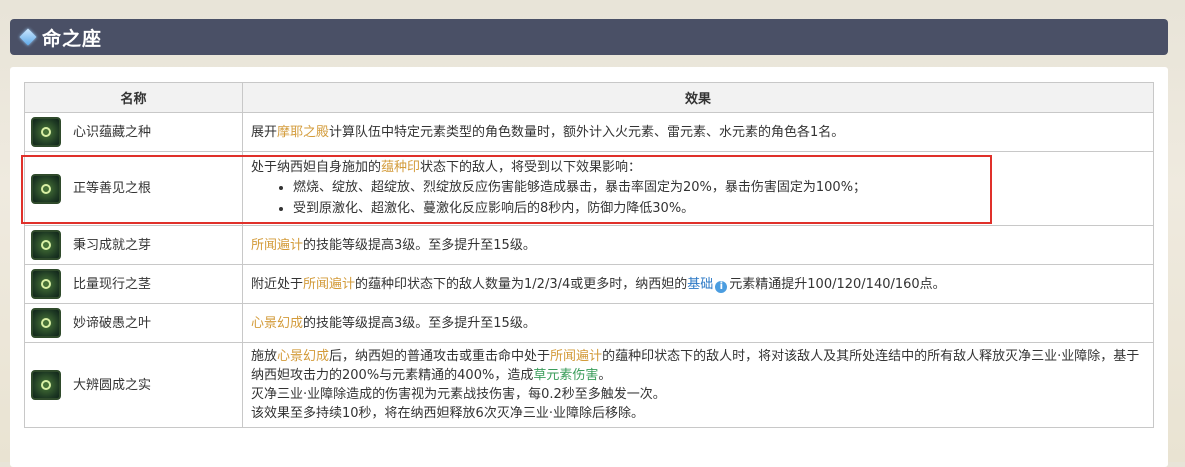  Describe the element at coordinates (46, 132) in the screenshot. I see `constellation-1-icon` at that location.